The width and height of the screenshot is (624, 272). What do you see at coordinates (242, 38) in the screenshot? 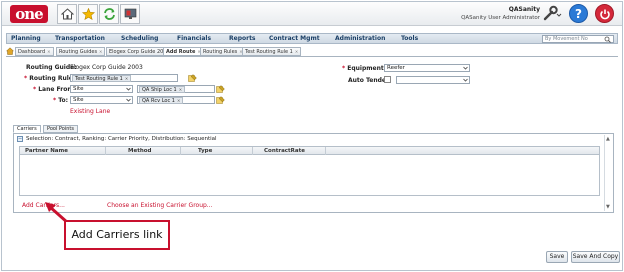
I see `nav-reports: Reports` at bounding box center [242, 38].